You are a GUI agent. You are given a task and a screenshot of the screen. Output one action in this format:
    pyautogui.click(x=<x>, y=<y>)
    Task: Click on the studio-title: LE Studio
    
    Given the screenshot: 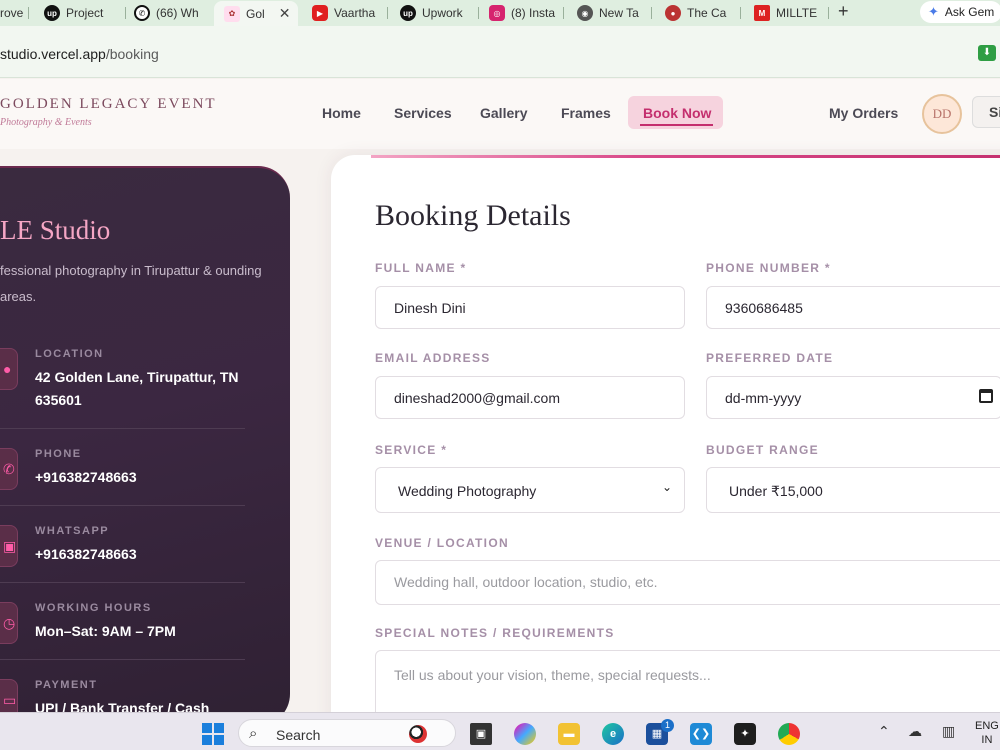 What is the action you would take?
    pyautogui.click(x=55, y=230)
    